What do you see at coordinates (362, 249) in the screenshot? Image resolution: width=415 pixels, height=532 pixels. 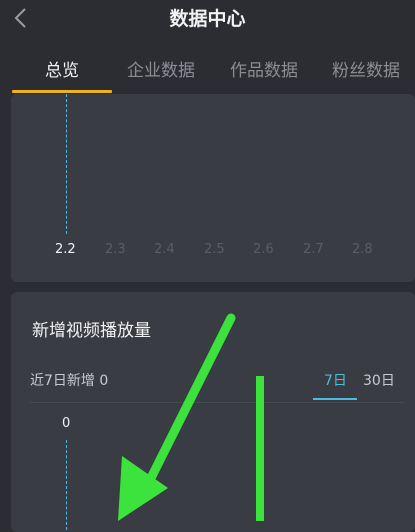 I see `x-tick: 2.8` at bounding box center [362, 249].